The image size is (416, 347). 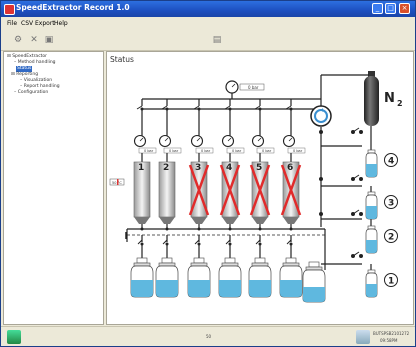 What do you see at coordinates (18, 40) in the screenshot?
I see `gear-icon: ⚙` at bounding box center [18, 40].